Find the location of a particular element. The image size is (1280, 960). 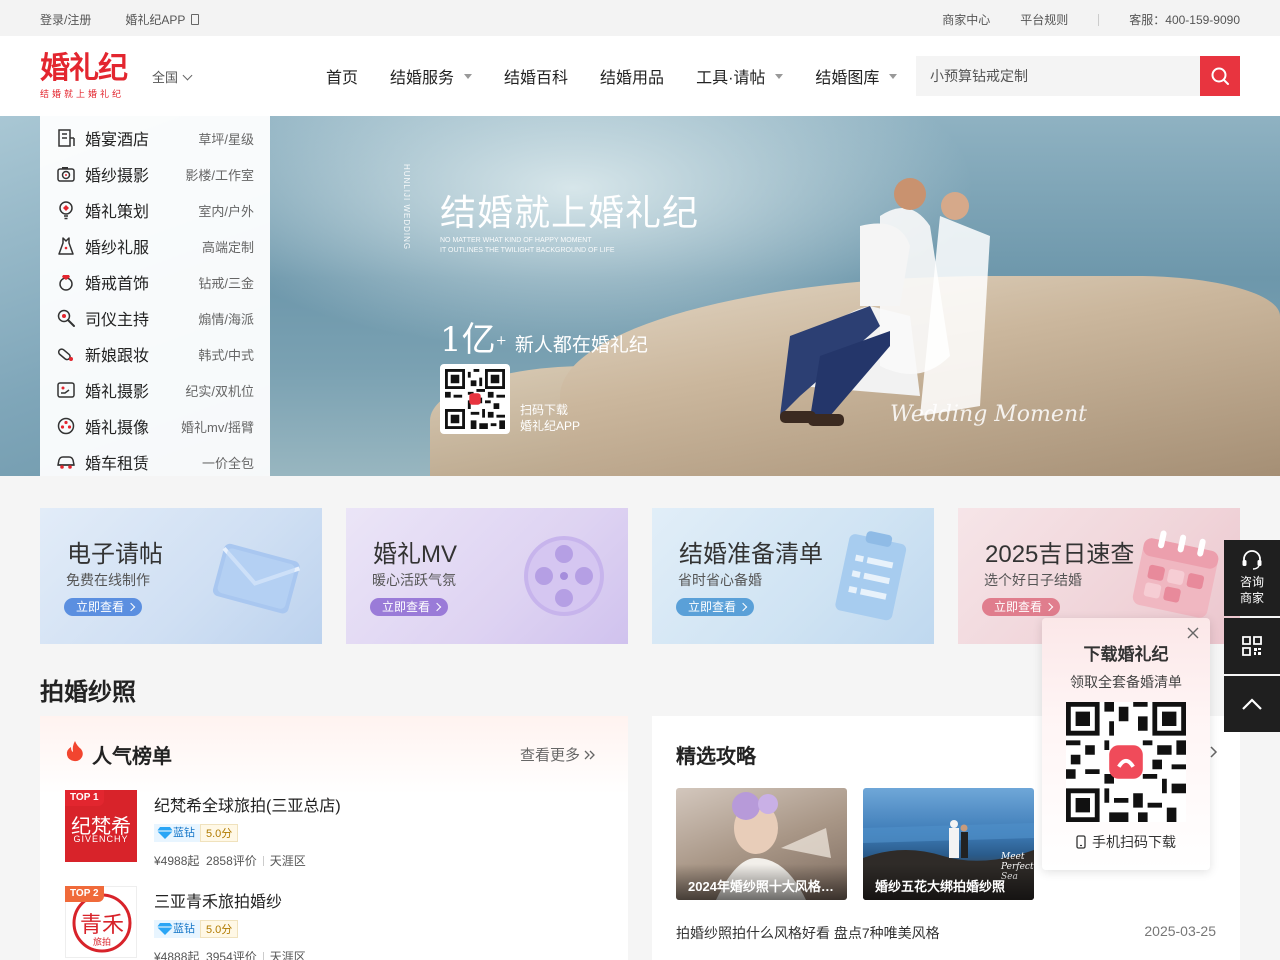

category-sub: 影楼/工作室 is located at coordinates (219, 174).